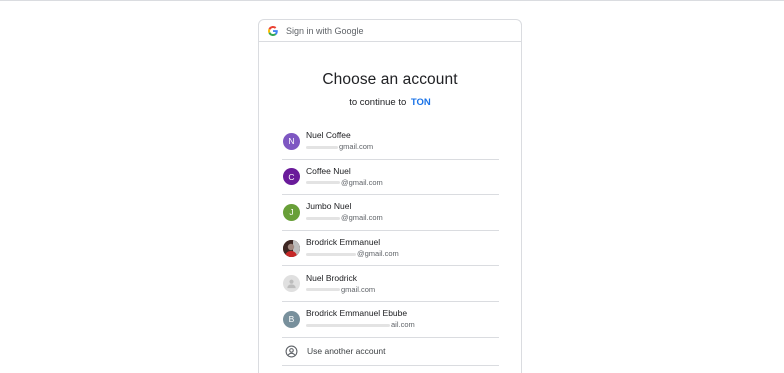 Image resolution: width=784 pixels, height=373 pixels. What do you see at coordinates (328, 170) in the screenshot?
I see `account-name: Coffee Nuel` at bounding box center [328, 170].